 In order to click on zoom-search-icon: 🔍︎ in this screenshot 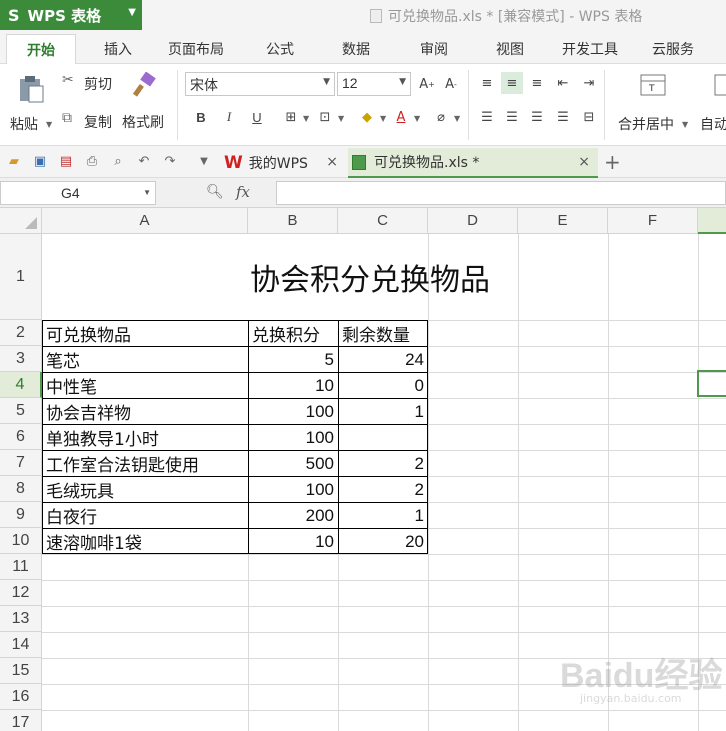, I will do `click(215, 192)`.